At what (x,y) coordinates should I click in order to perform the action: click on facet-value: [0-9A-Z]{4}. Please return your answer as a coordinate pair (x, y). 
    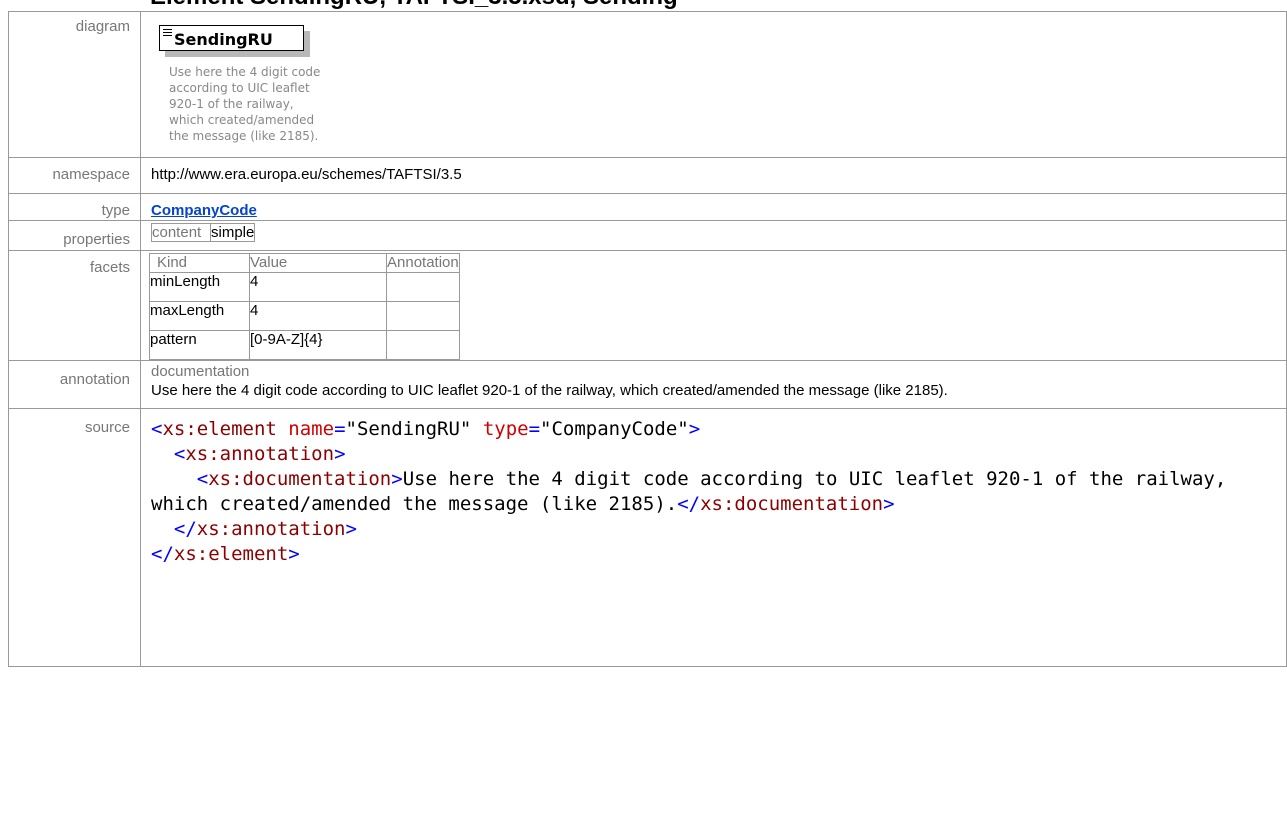
    Looking at the image, I should click on (318, 345).